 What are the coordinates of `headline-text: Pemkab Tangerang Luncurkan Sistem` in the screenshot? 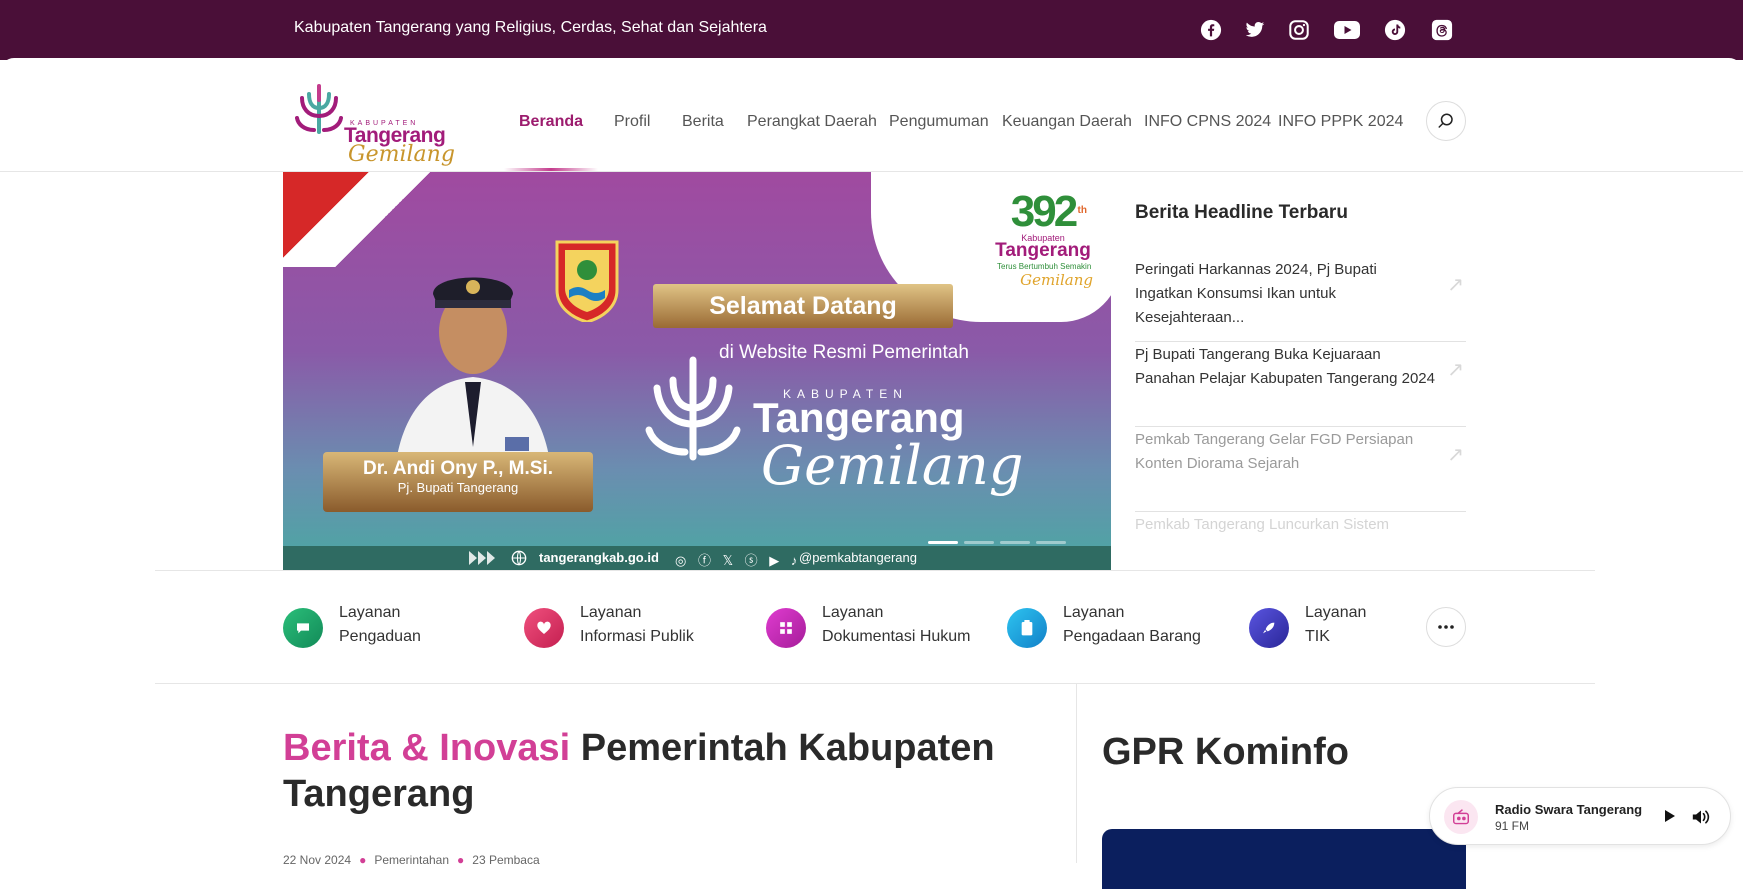 It's located at (1262, 524).